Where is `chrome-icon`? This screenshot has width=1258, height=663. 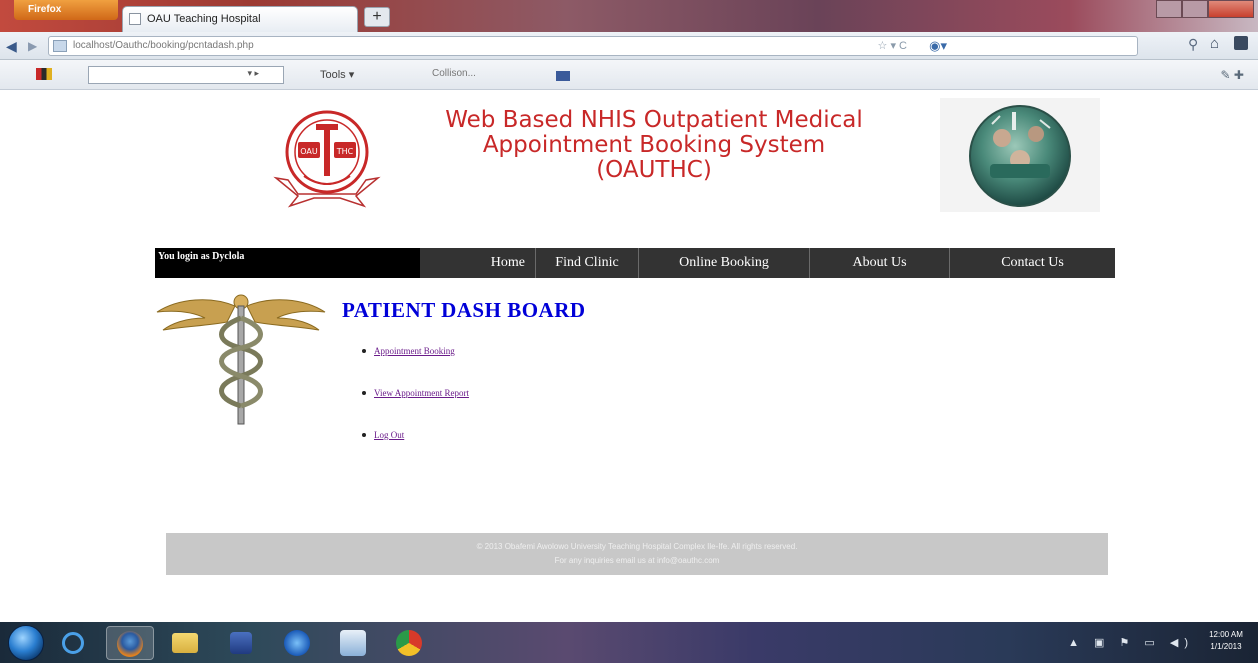 chrome-icon is located at coordinates (409, 643).